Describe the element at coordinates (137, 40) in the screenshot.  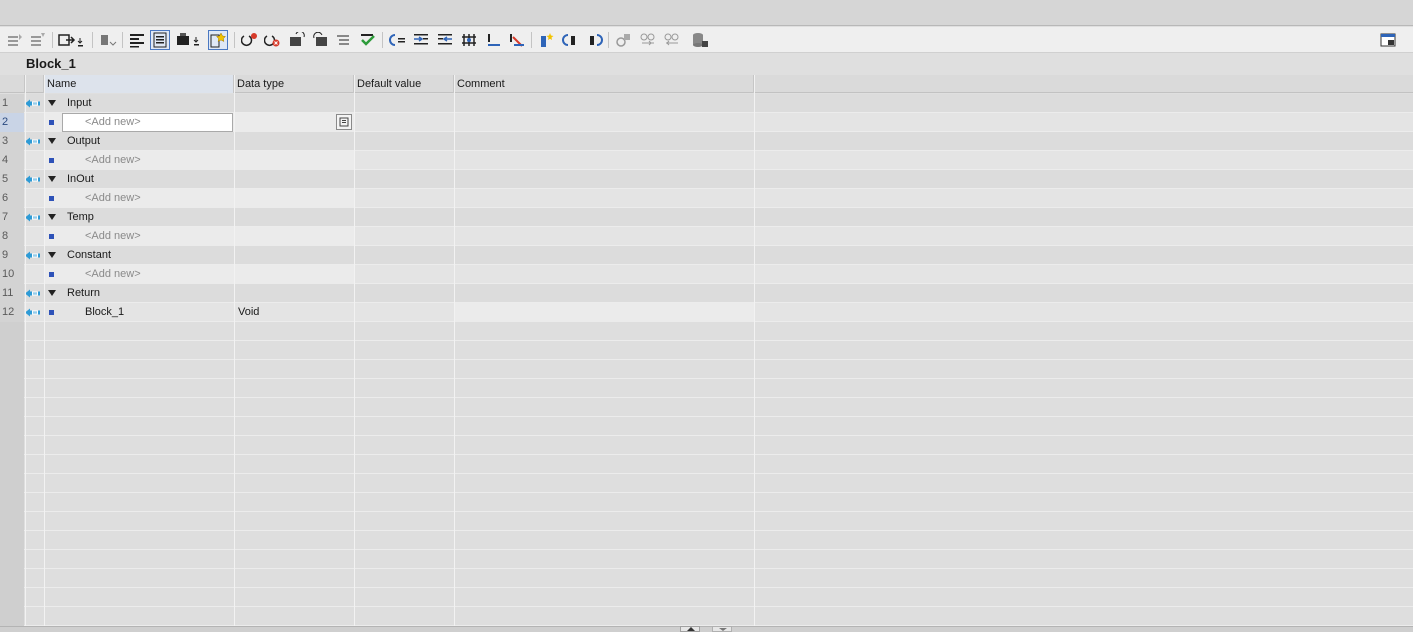
I see `list-view-icon` at that location.